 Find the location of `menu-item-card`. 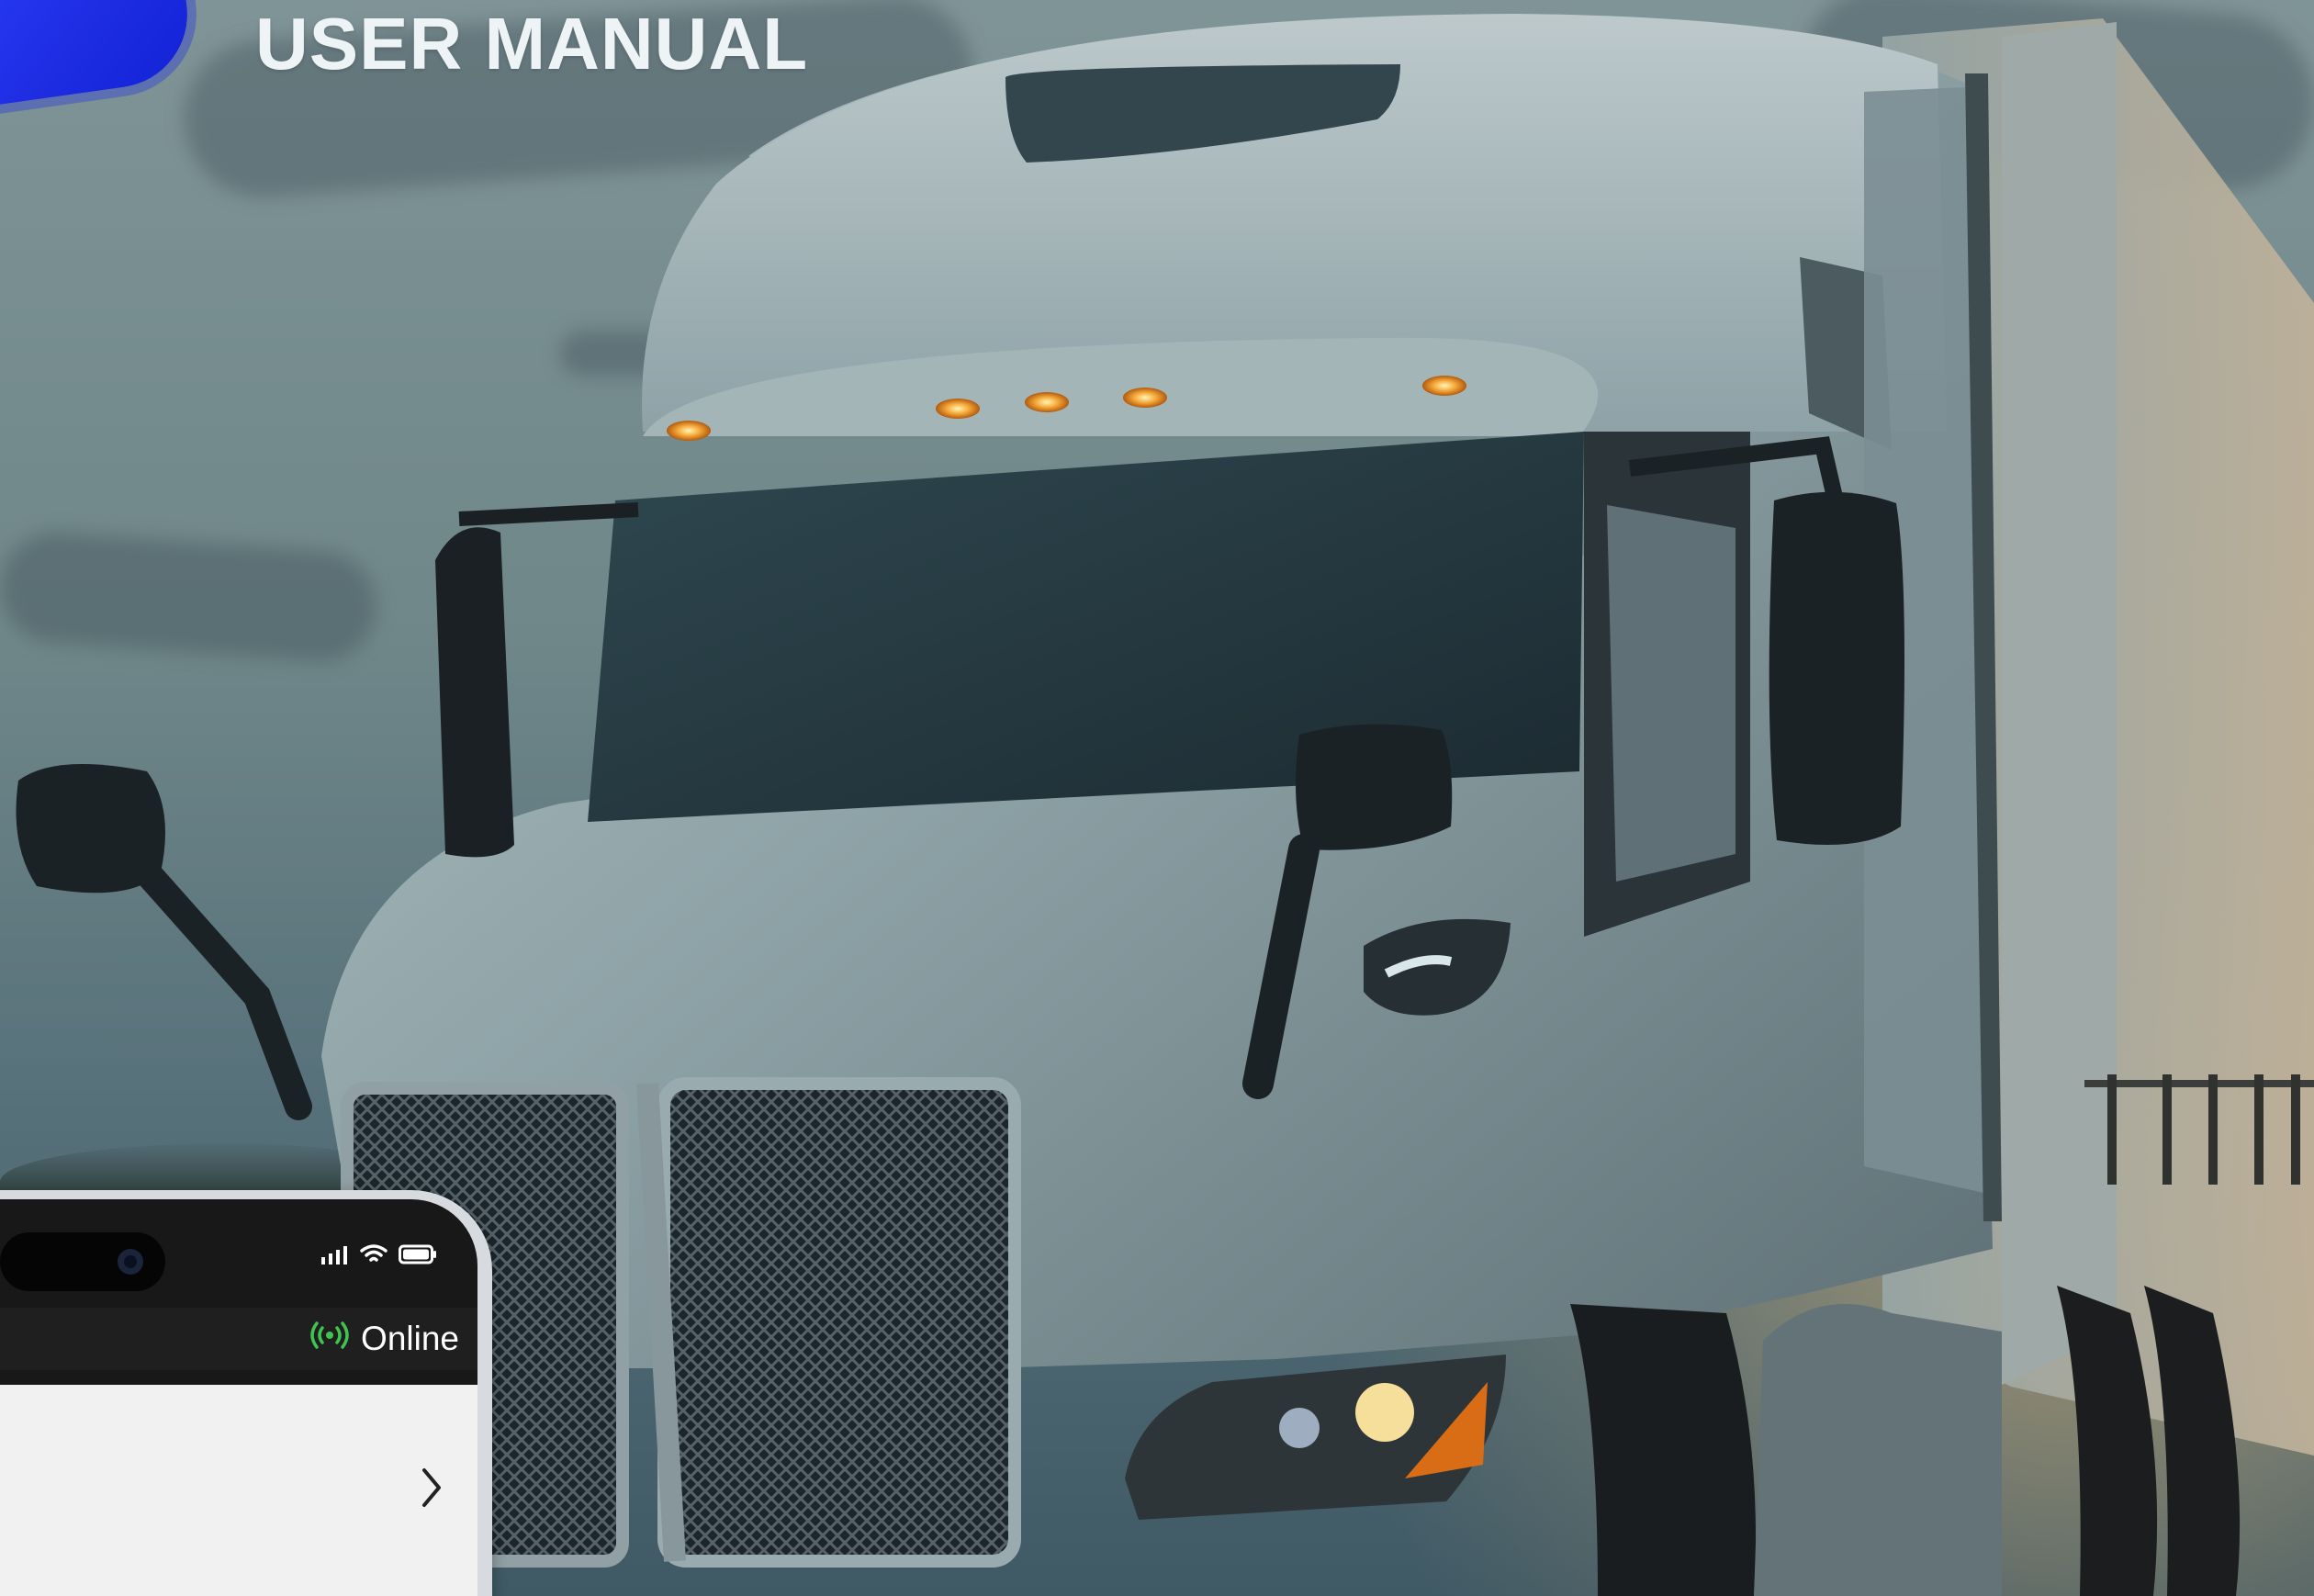

menu-item-card is located at coordinates (239, 1490).